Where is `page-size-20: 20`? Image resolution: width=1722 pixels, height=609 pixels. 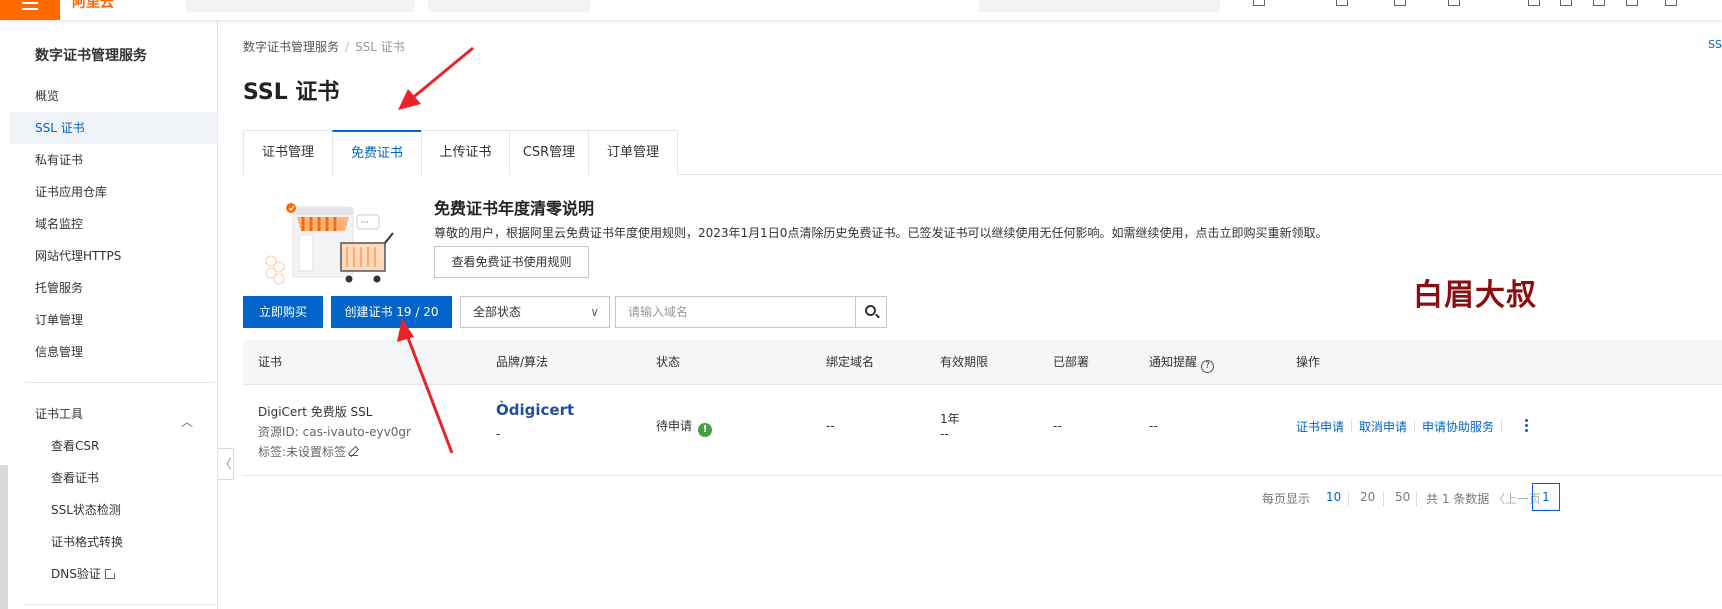
page-size-20: 20 is located at coordinates (1367, 497).